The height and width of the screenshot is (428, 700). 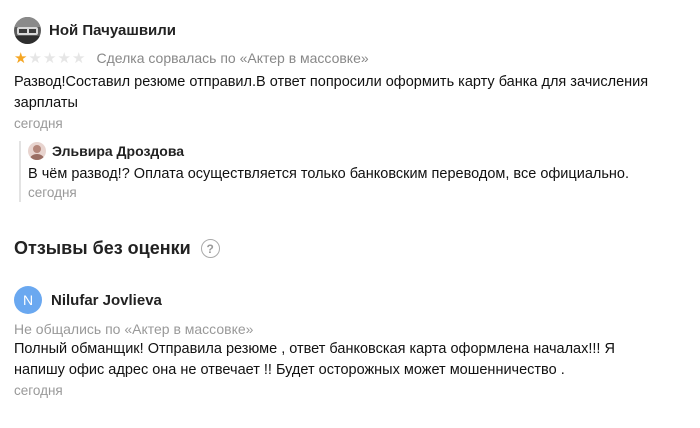 I want to click on reply-date: сегодня, so click(x=52, y=192).